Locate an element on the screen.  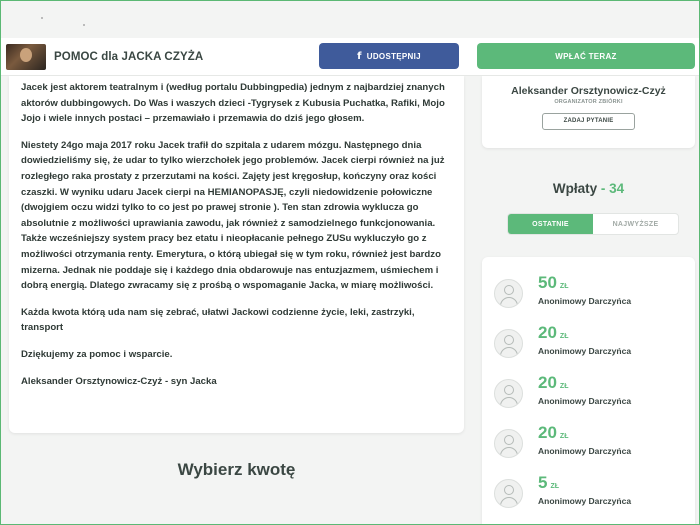
organizer-role: ORGANIZATOR ZBIÓRKI is located at coordinates (588, 102).